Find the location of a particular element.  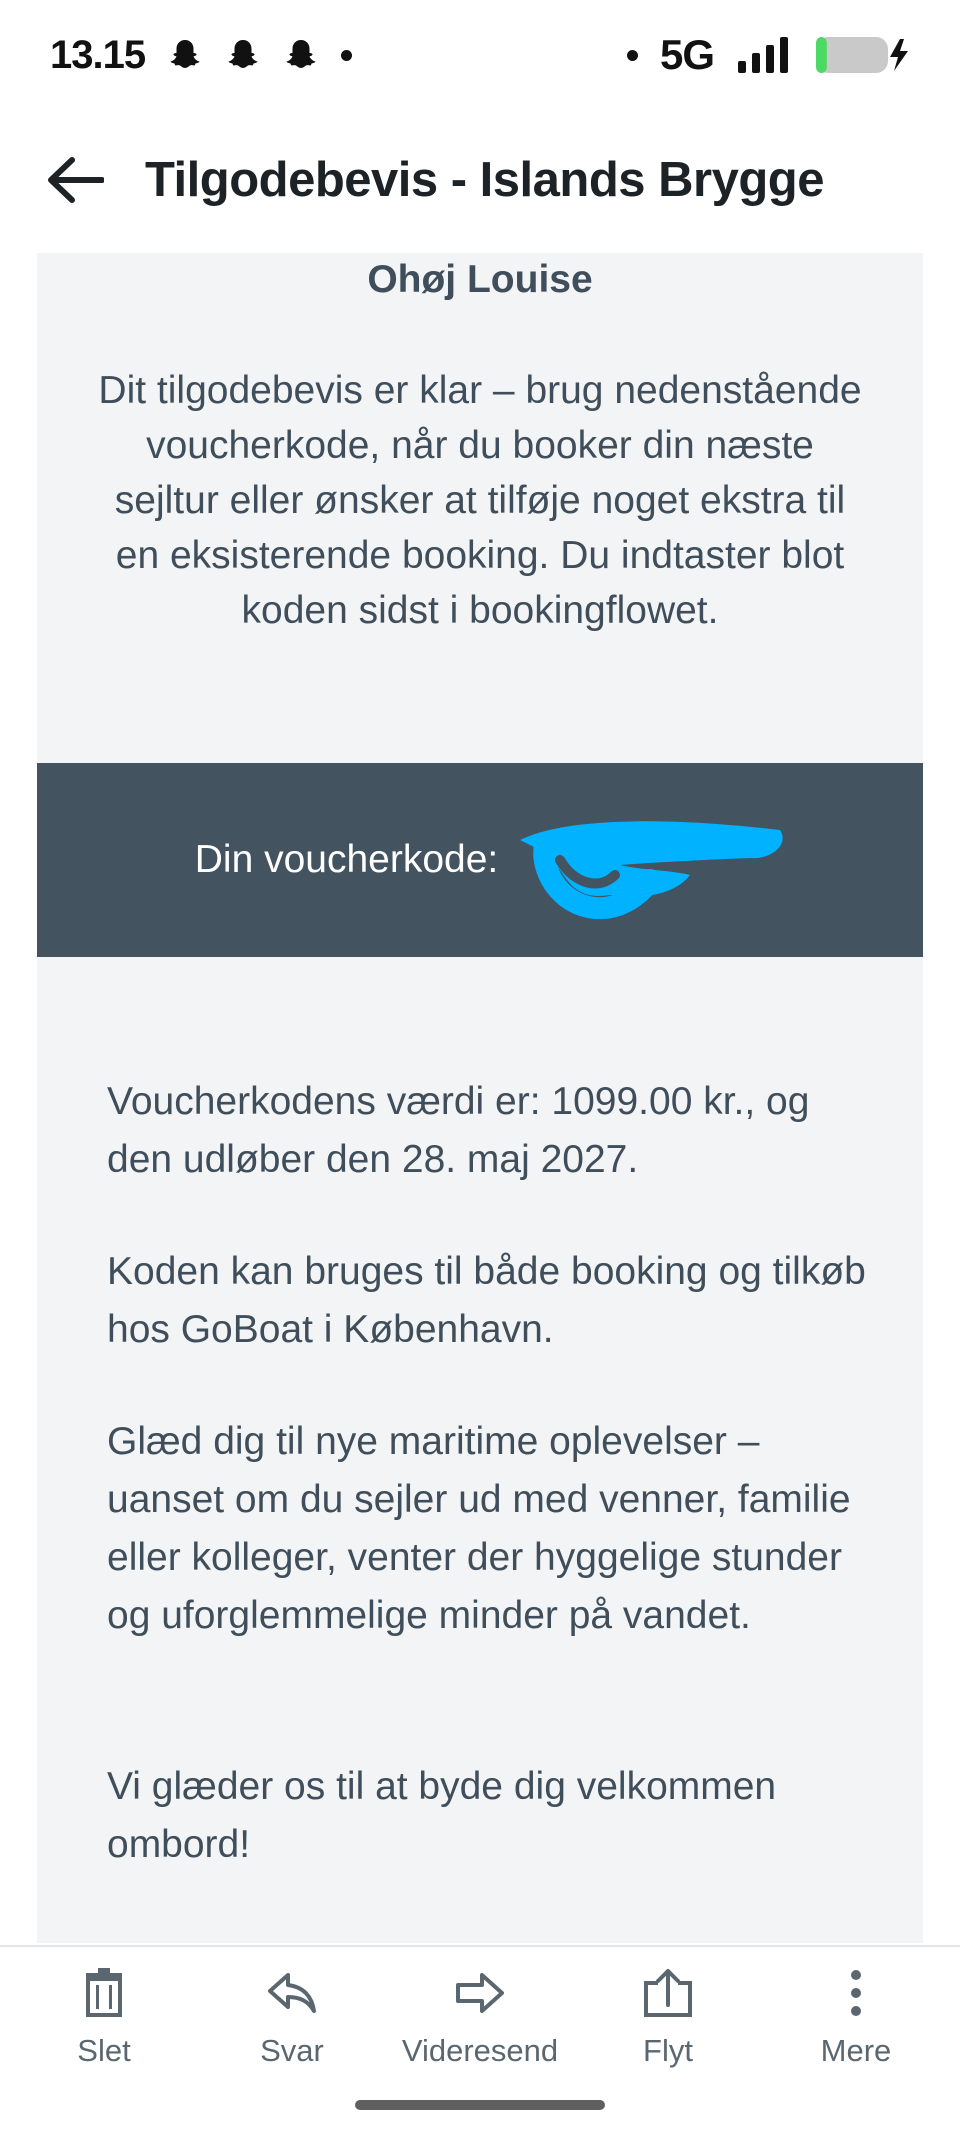

arrow-left-icon is located at coordinates (76, 180).